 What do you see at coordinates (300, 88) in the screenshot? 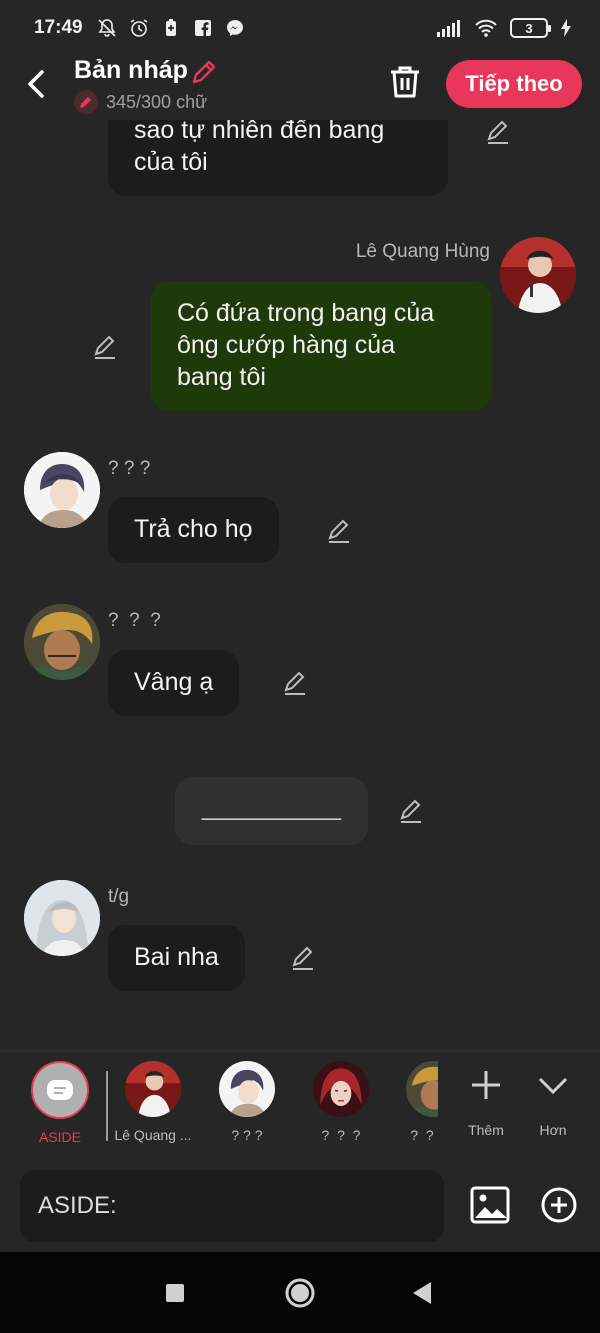
I see `app-header: Bản nháp 345/300 chữ Tiếp theo` at bounding box center [300, 88].